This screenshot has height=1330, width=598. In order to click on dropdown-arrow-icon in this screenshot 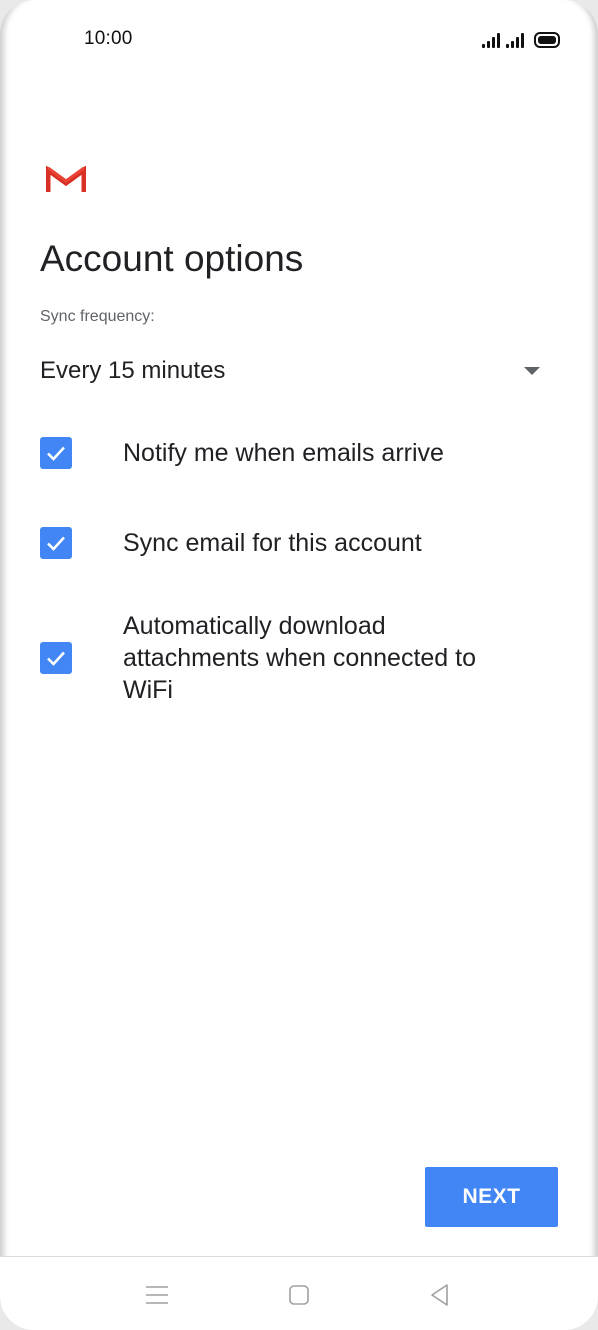, I will do `click(532, 371)`.